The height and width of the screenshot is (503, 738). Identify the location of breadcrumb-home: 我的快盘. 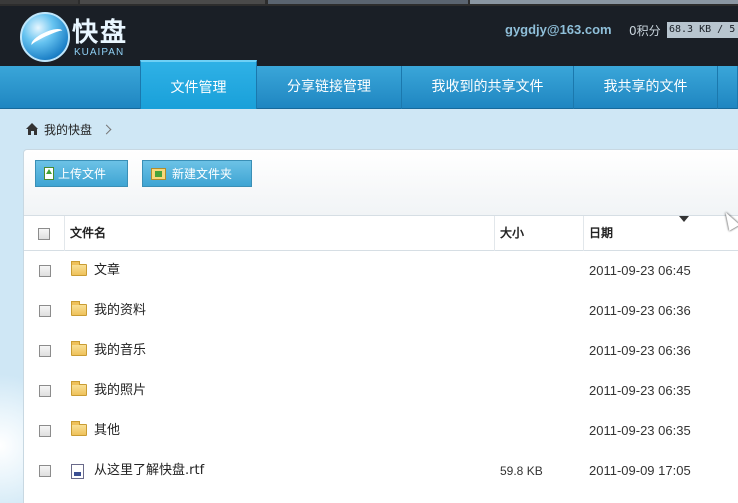
(68, 129).